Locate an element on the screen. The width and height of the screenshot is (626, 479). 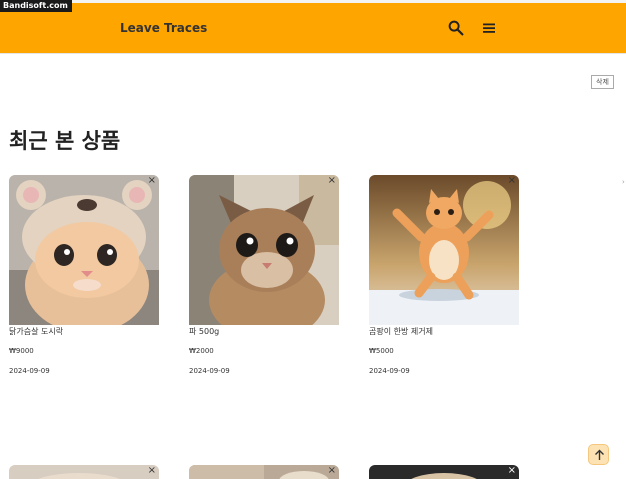
watermark: Bandisoft.com is located at coordinates (36, 6).